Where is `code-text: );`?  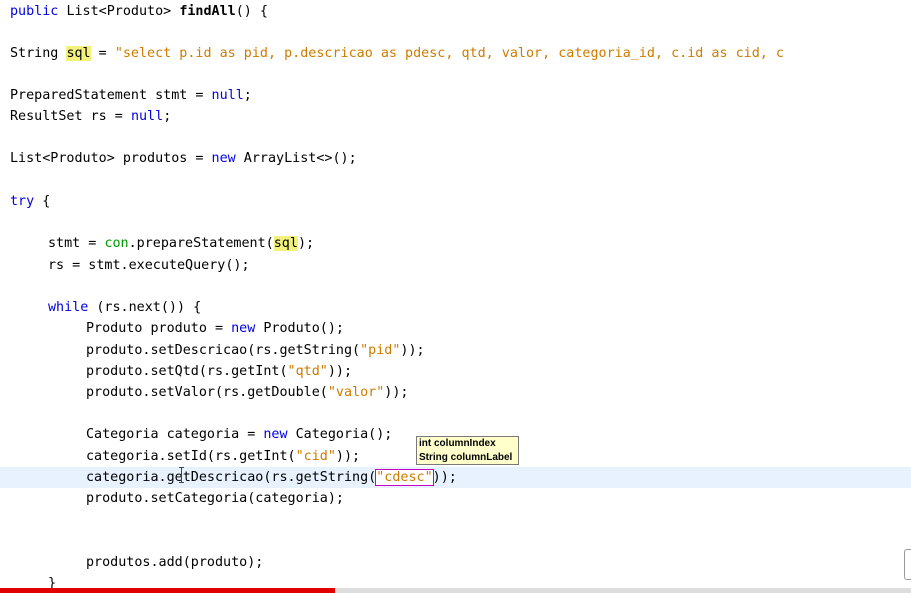 code-text: ); is located at coordinates (306, 243).